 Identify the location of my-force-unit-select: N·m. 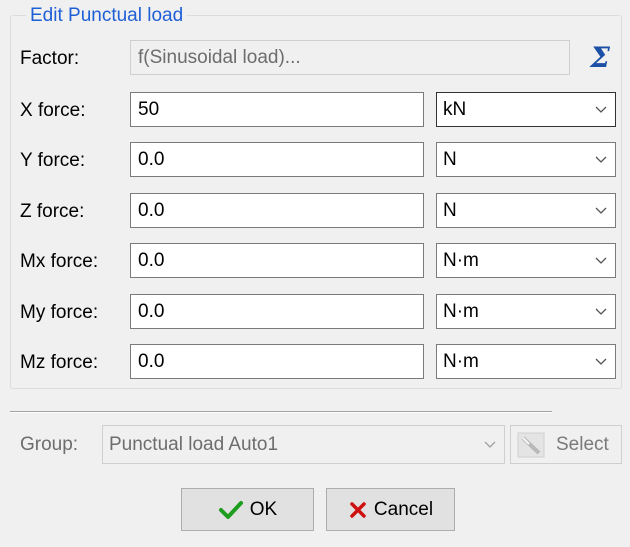
(526, 311).